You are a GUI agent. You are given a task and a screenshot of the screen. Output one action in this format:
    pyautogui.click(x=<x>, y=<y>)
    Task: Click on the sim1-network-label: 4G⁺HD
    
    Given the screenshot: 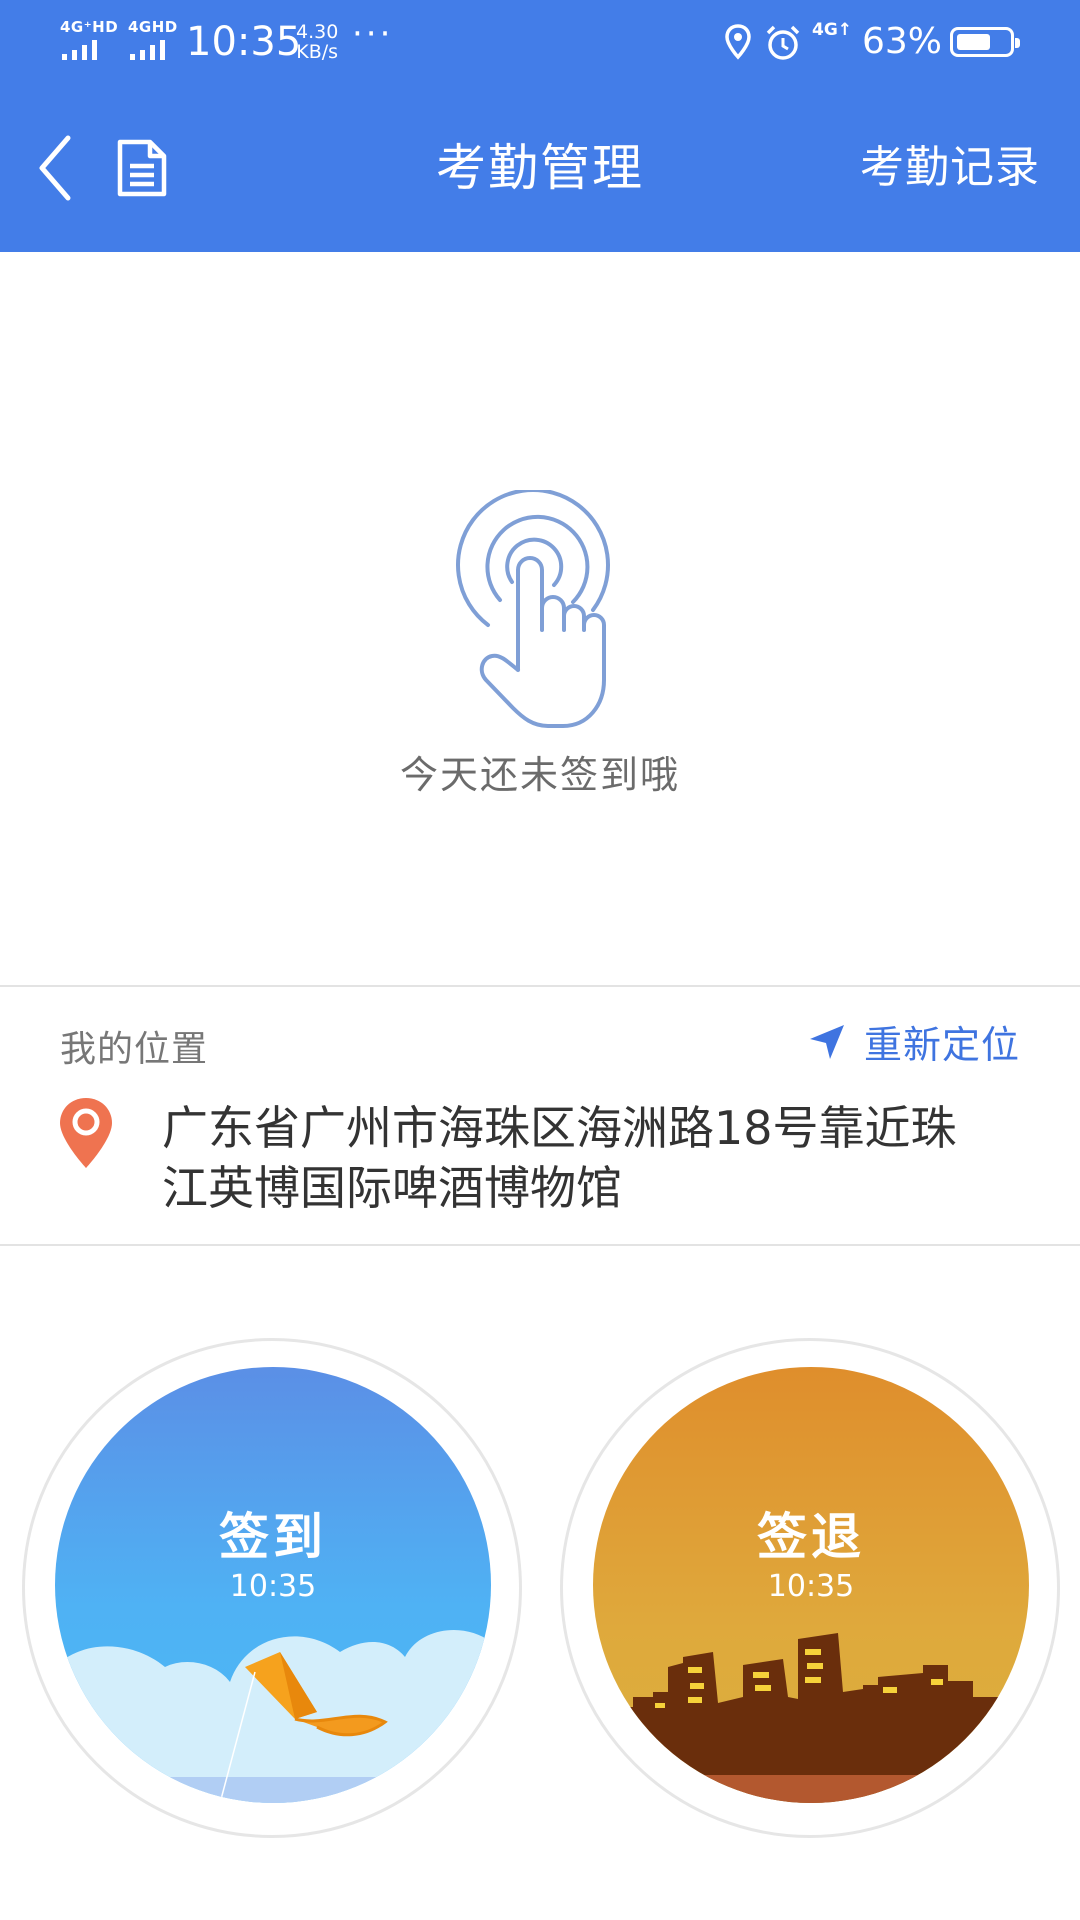 What is the action you would take?
    pyautogui.click(x=89, y=27)
    